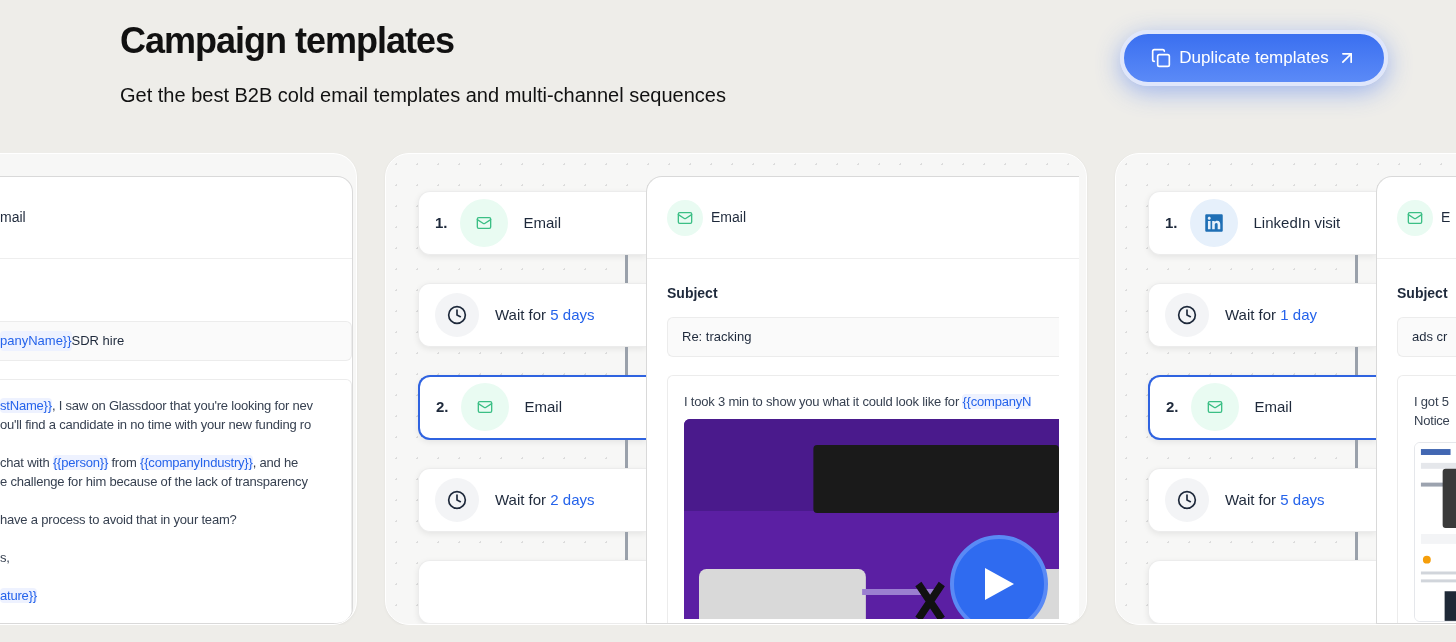 The width and height of the screenshot is (1456, 642). What do you see at coordinates (1426, 499) in the screenshot?
I see `email-body: I got 5 Notice` at bounding box center [1426, 499].